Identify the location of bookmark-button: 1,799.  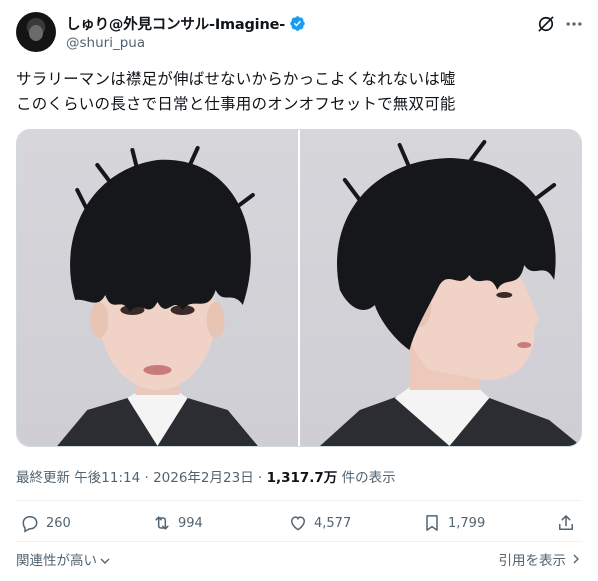
(453, 523).